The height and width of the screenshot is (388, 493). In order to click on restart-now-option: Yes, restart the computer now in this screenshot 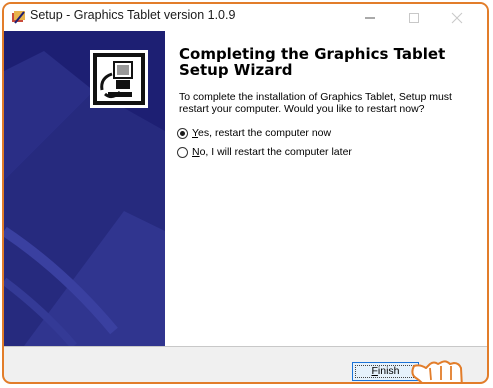, I will do `click(254, 133)`.